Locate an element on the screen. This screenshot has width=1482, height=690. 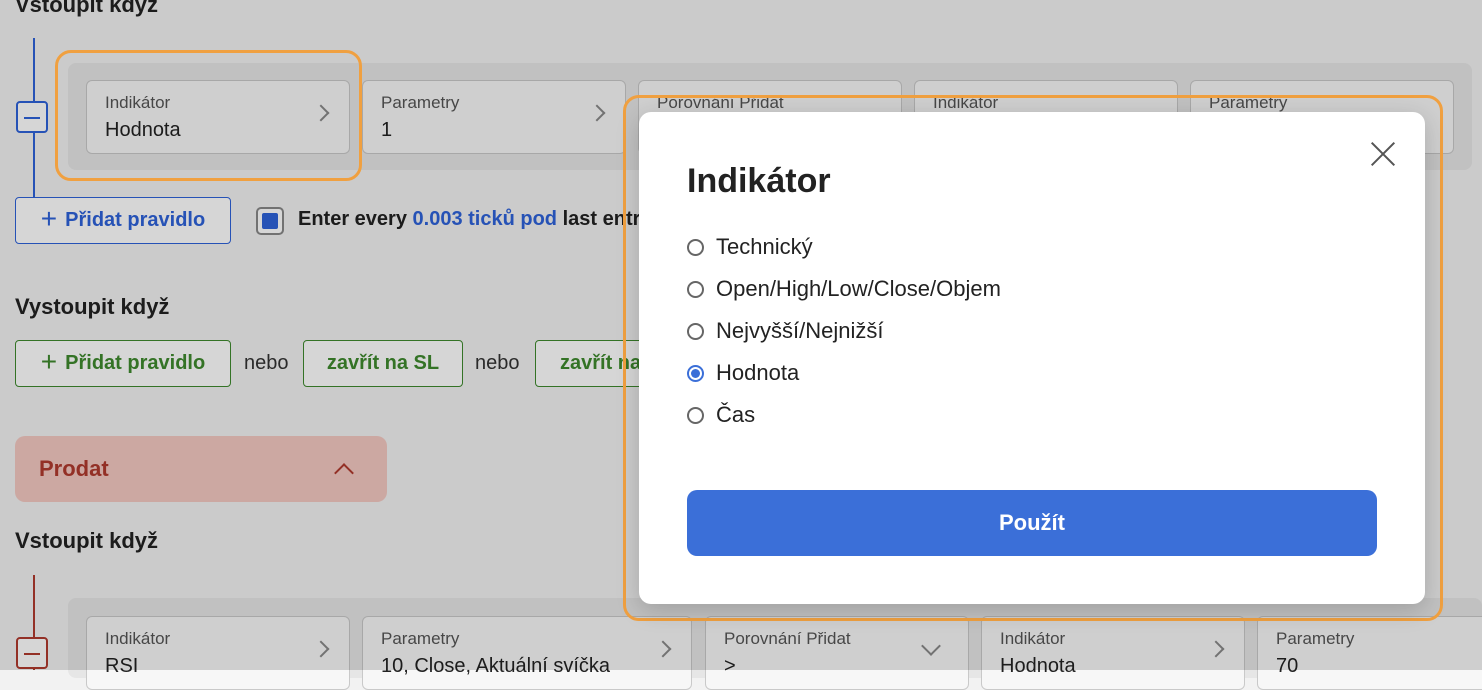
close-icon is located at coordinates (1383, 154).